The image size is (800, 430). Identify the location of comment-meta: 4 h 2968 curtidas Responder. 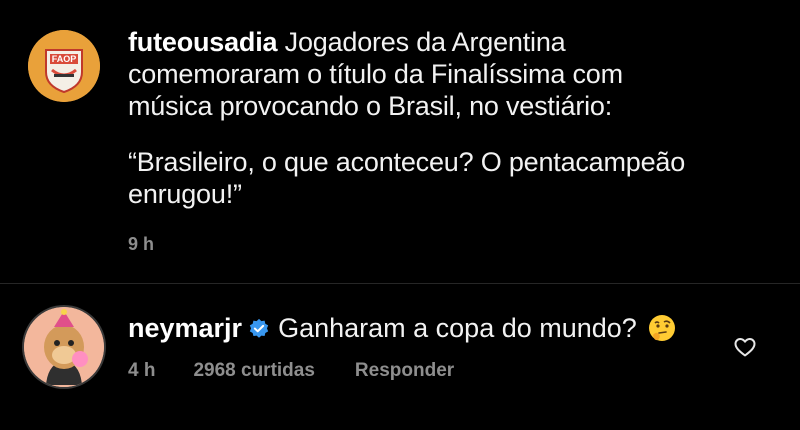
(291, 371).